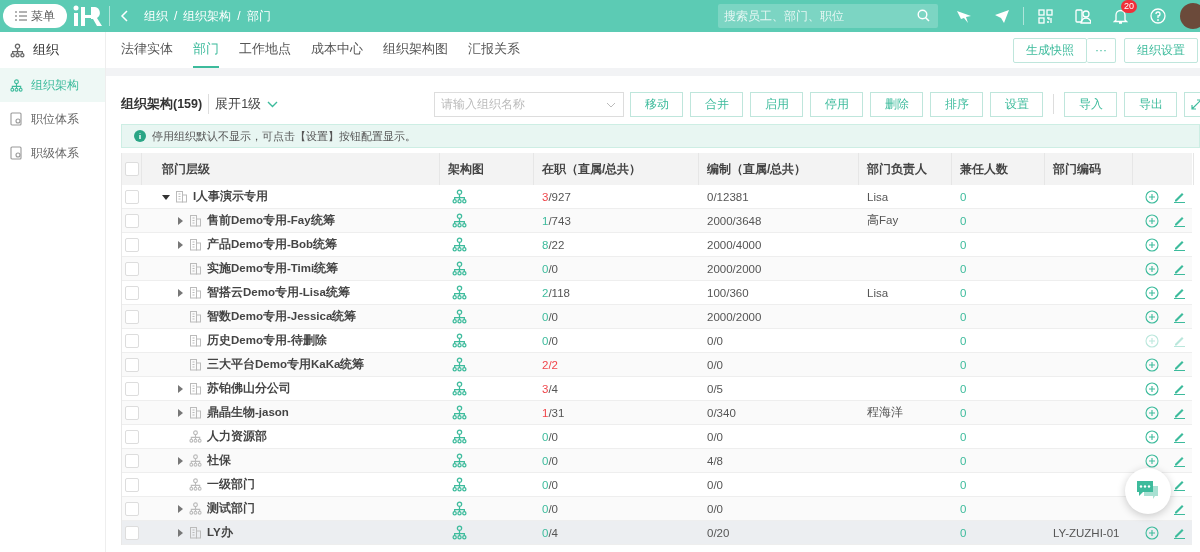 This screenshot has width=1200, height=552. I want to click on quota: 2000/4000, so click(734, 244).